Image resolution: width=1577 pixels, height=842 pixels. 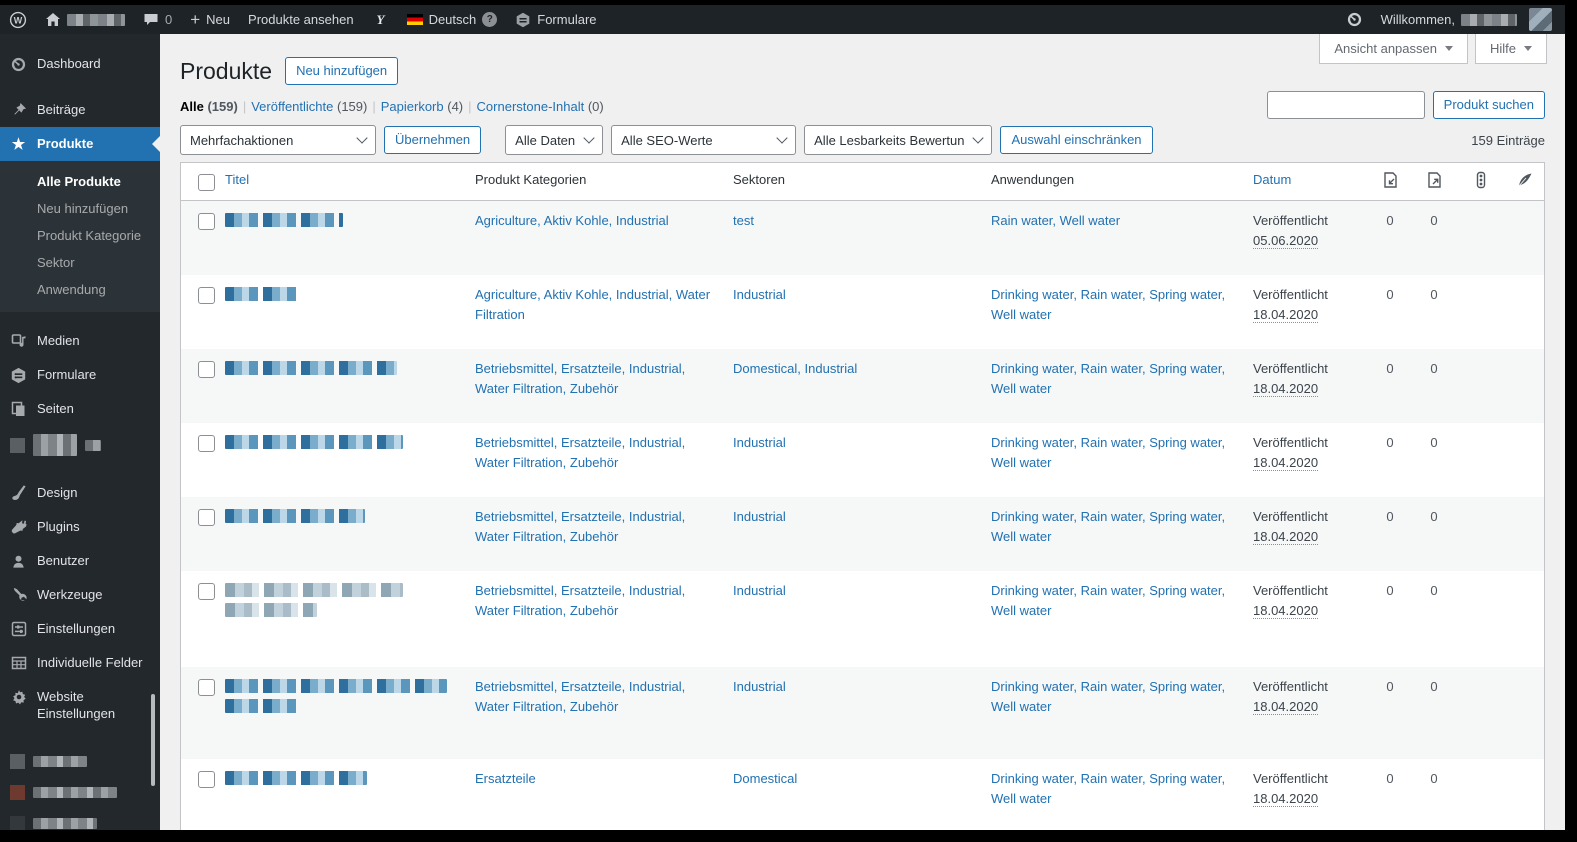 I want to click on sidebar-scrollbar, so click(x=153, y=740).